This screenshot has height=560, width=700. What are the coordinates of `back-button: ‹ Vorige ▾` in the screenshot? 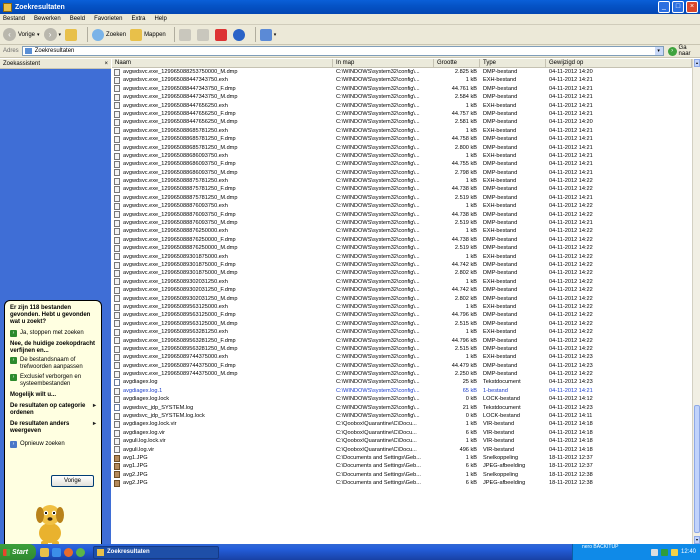 It's located at (21, 35).